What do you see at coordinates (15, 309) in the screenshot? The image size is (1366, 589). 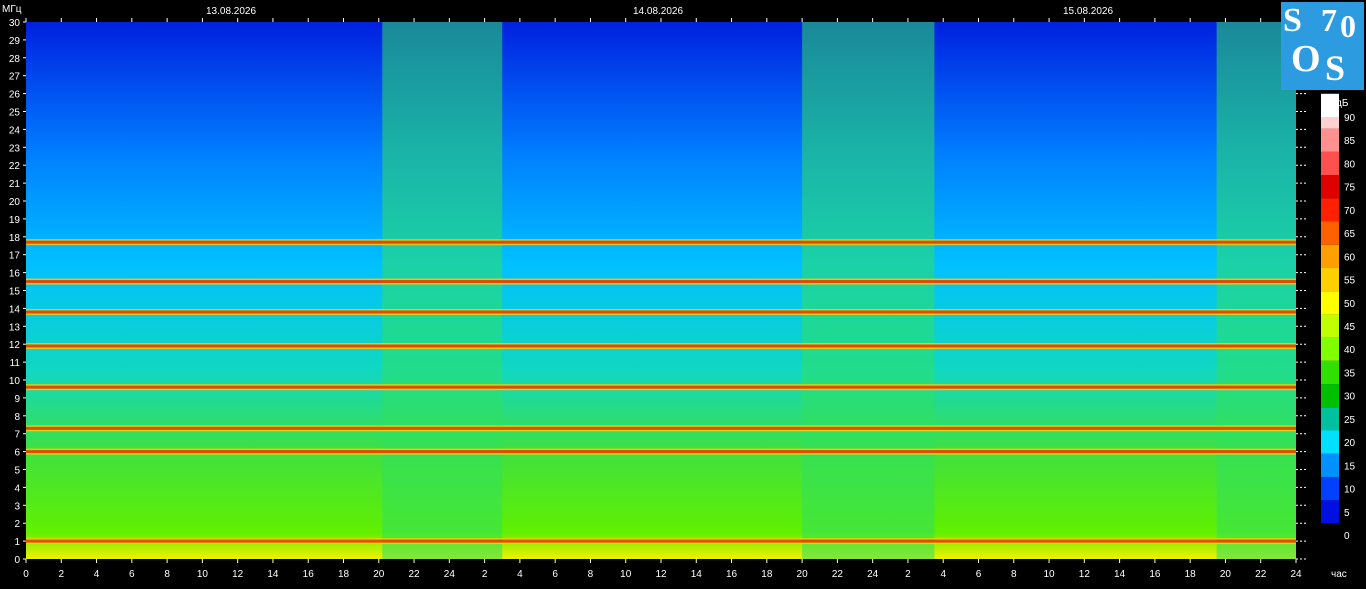 I see `y-tick-label: 14` at bounding box center [15, 309].